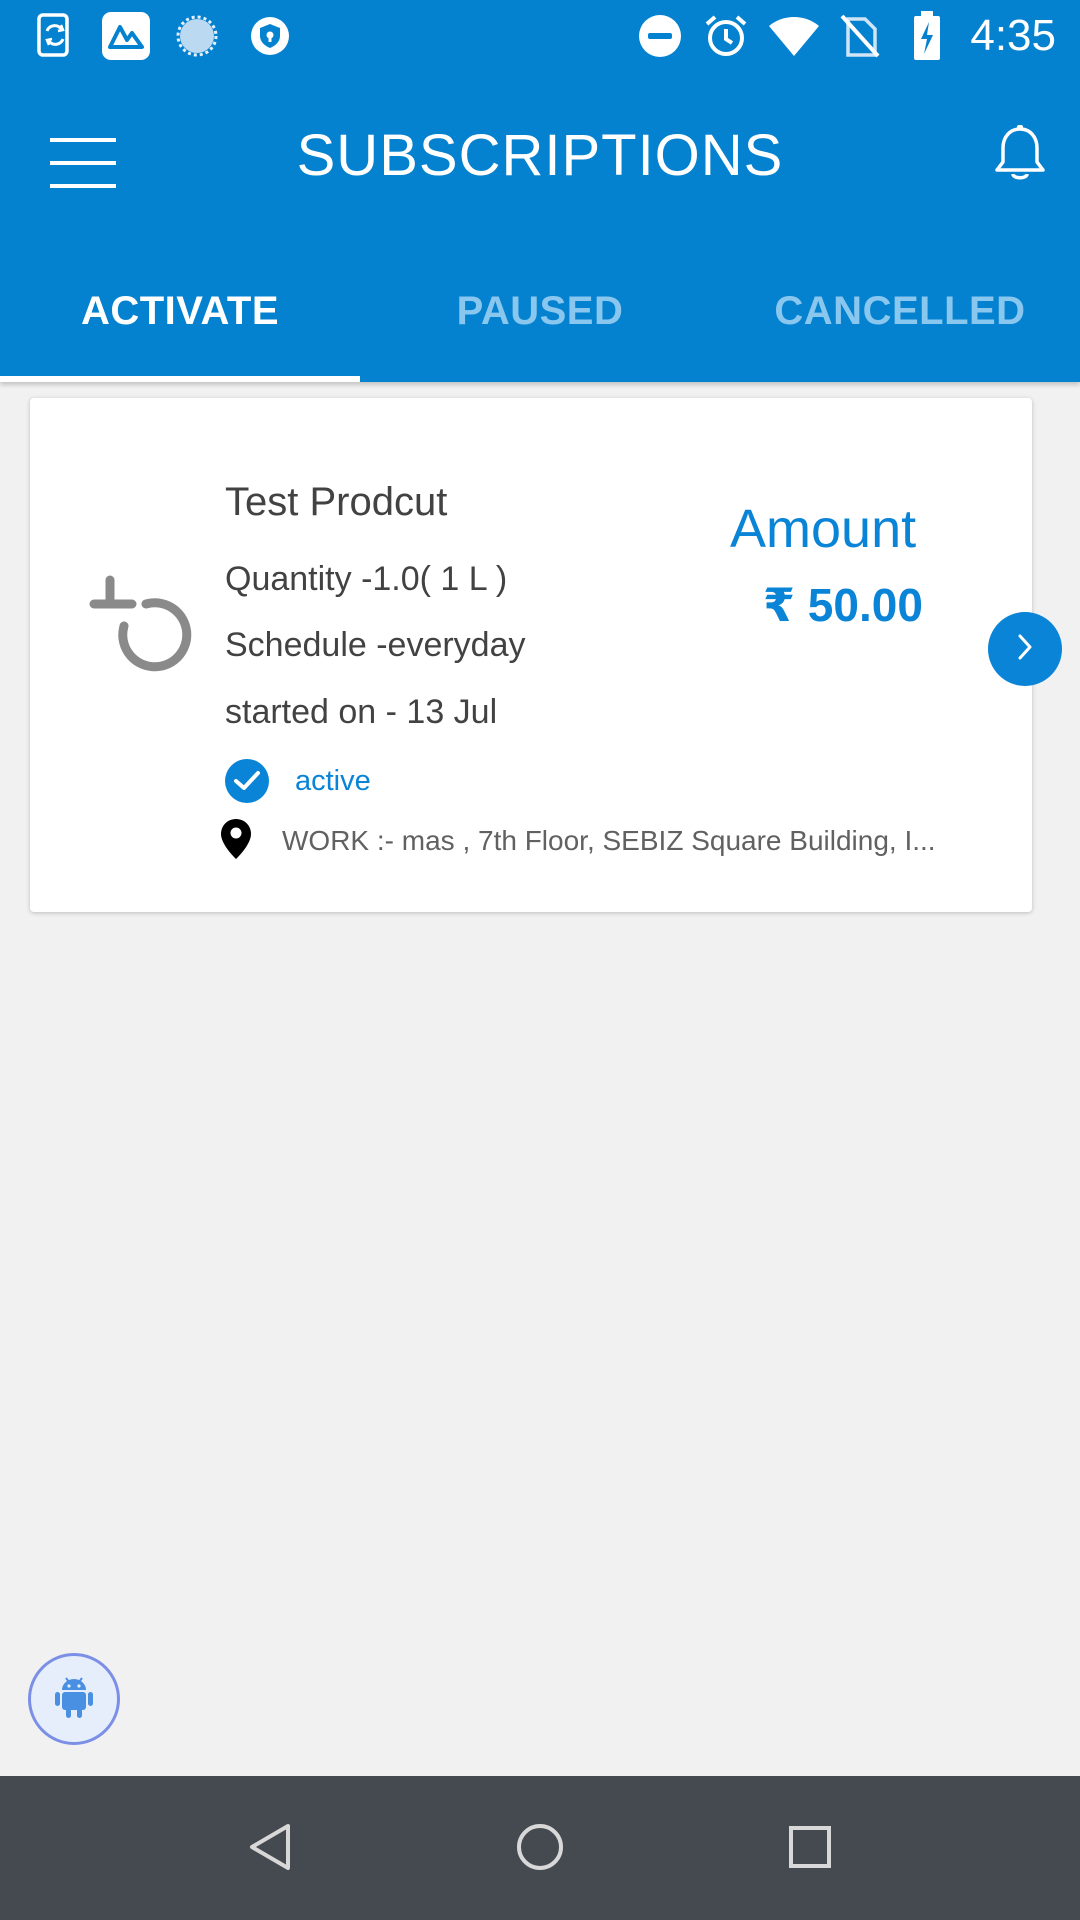 This screenshot has width=1080, height=1920. I want to click on page-title: SUBSCRIPTIONS, so click(540, 155).